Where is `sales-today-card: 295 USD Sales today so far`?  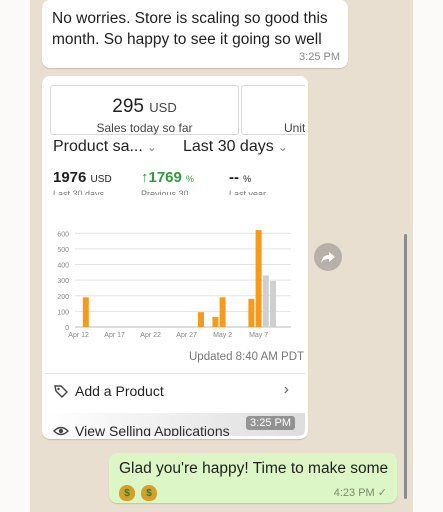
sales-today-card: 295 USD Sales today so far is located at coordinates (144, 110).